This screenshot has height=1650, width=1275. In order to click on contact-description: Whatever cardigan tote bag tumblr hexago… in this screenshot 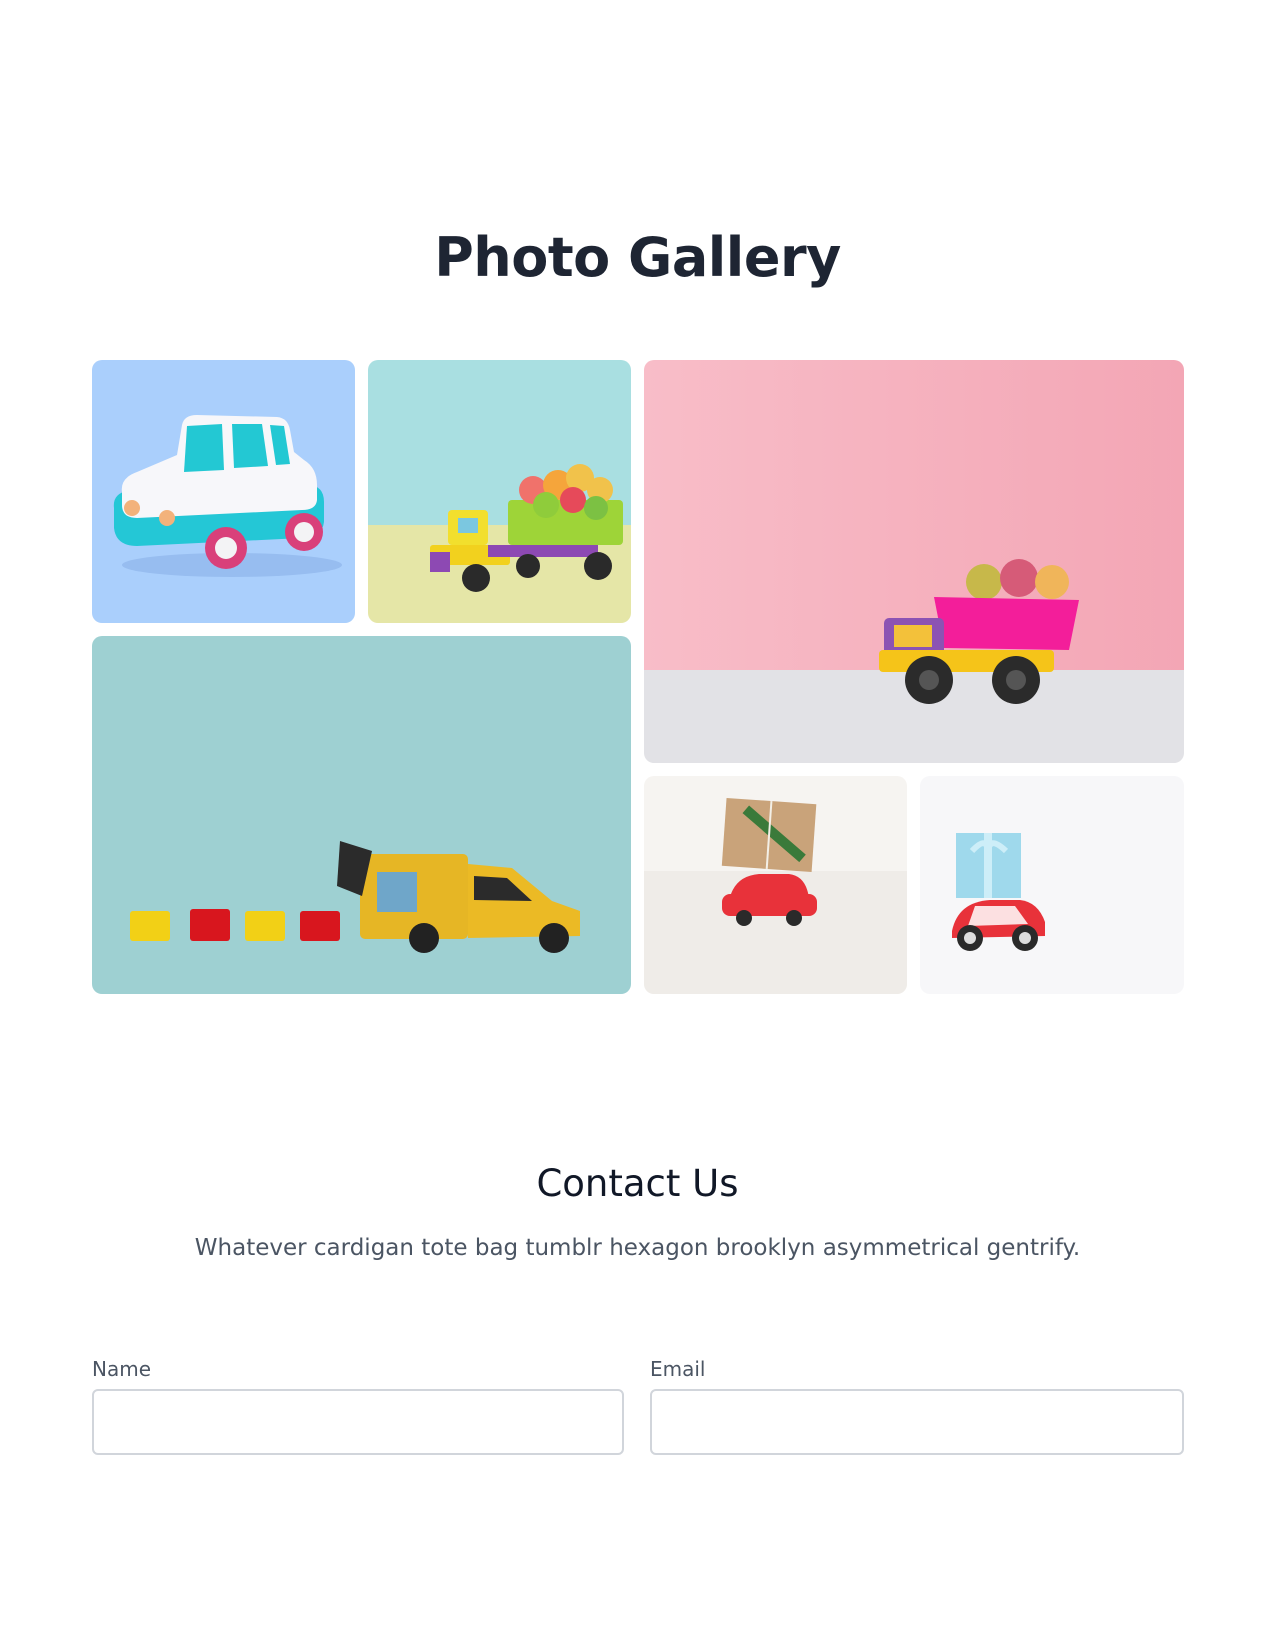, I will do `click(637, 1248)`.